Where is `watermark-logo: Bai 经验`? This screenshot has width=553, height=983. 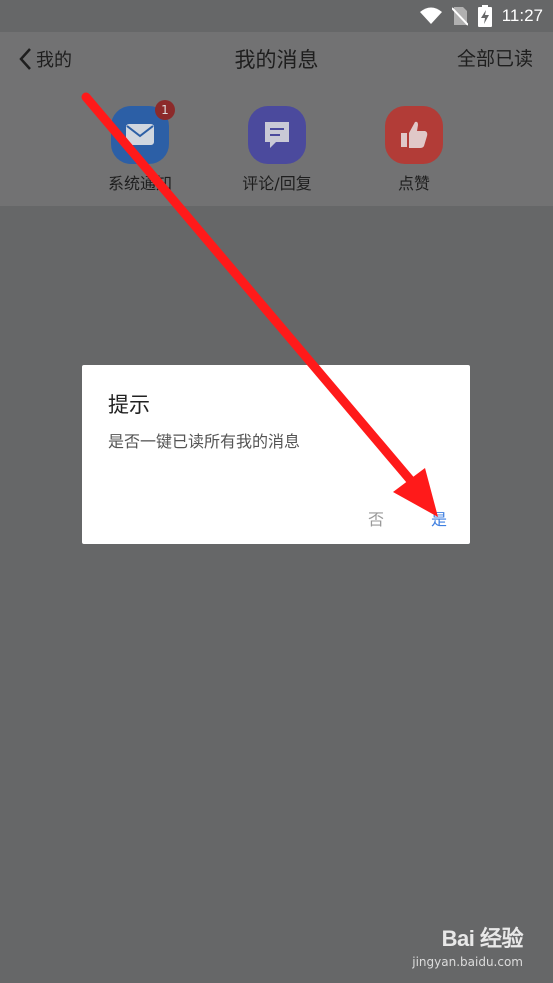
watermark-logo: Bai 经验 is located at coordinates (482, 938).